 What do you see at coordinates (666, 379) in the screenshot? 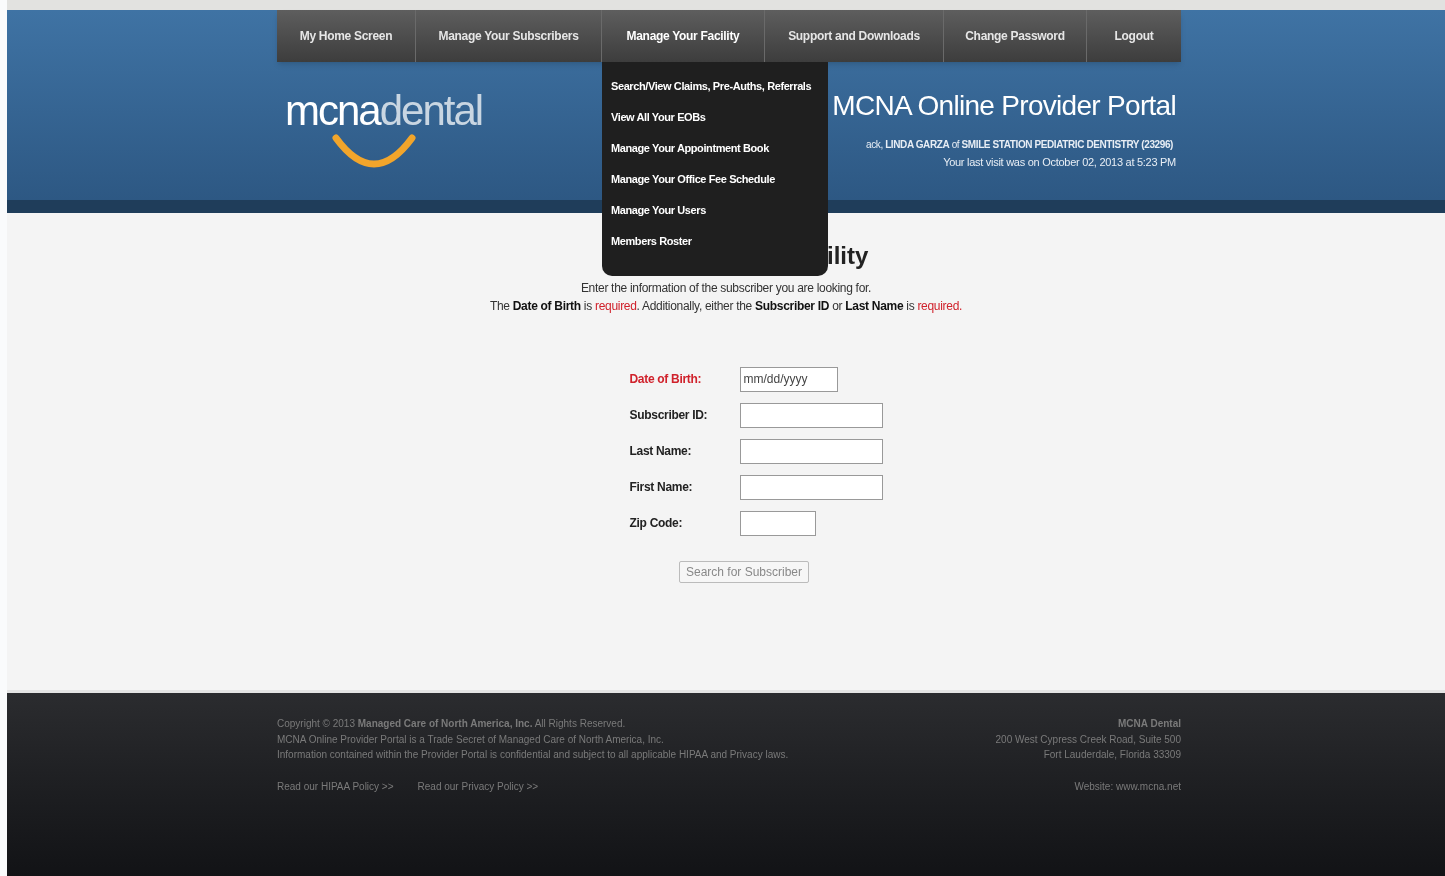
I see `field-label: Date of Birth:` at bounding box center [666, 379].